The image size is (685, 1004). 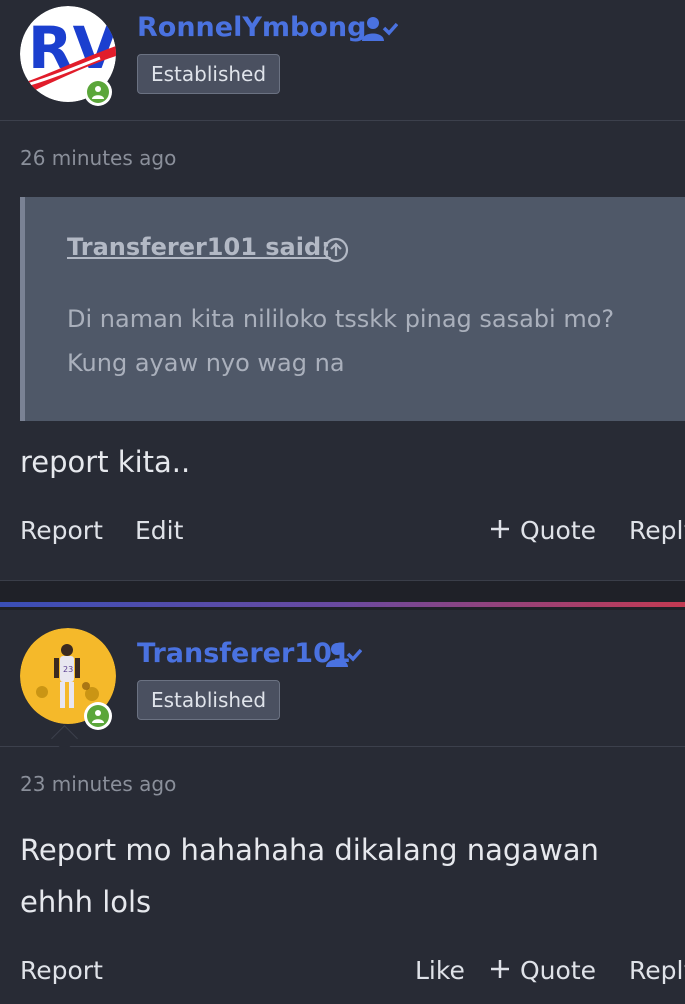 I want to click on svg-text: 23, so click(x=68, y=669).